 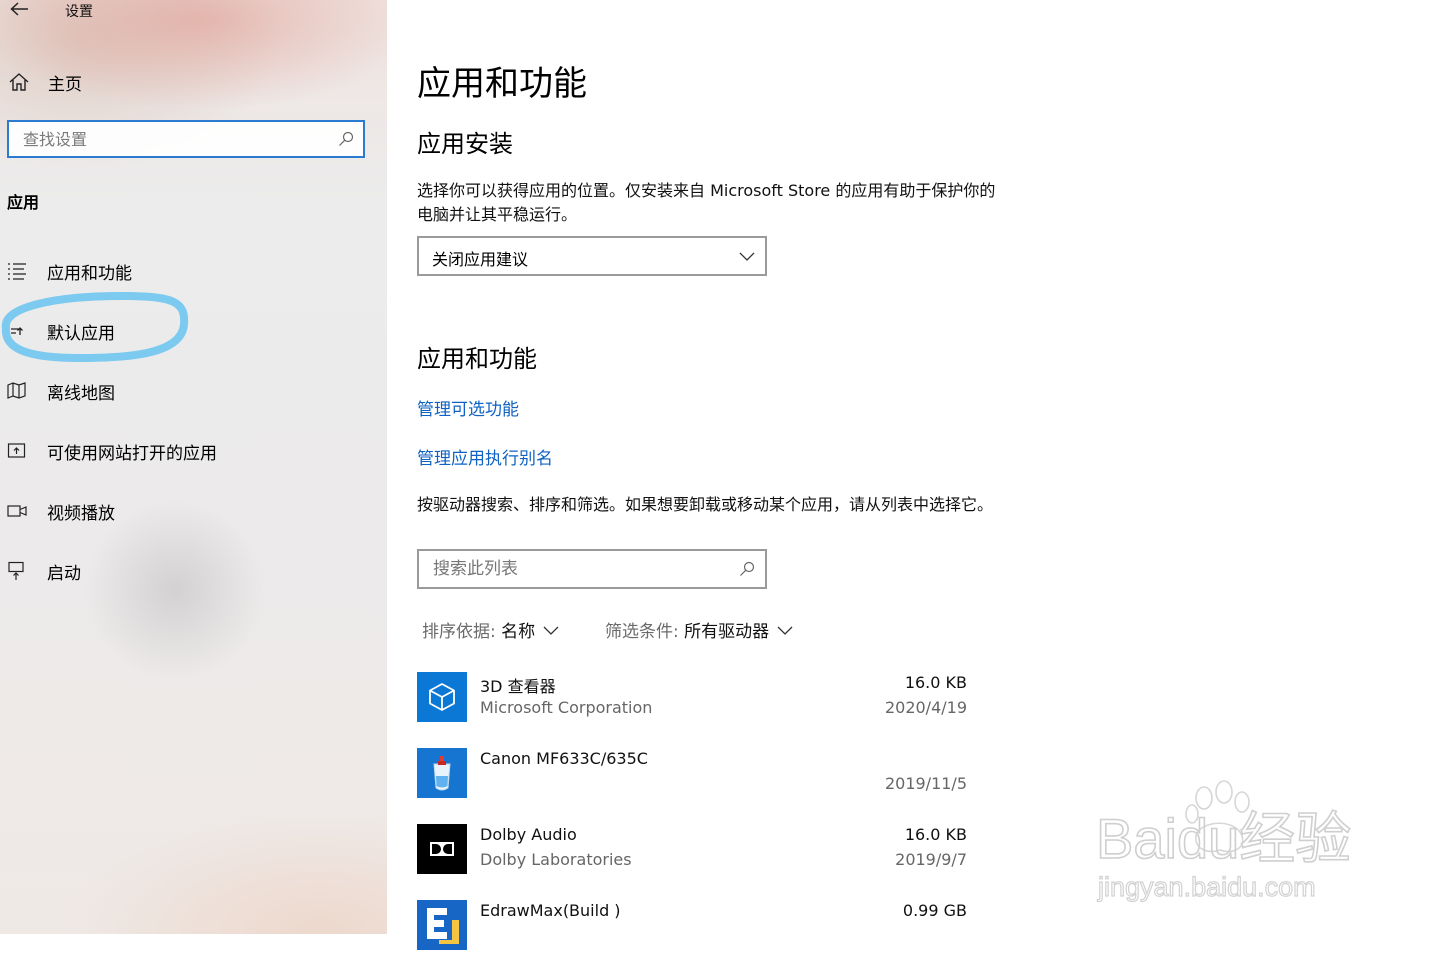 I want to click on settings-search-box, so click(x=186, y=139).